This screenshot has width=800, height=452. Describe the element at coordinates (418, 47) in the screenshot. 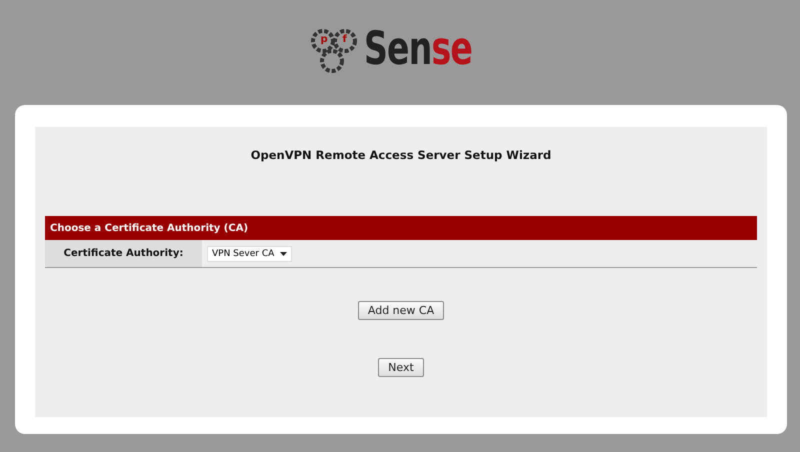

I see `logo-wordmark: Sense` at that location.